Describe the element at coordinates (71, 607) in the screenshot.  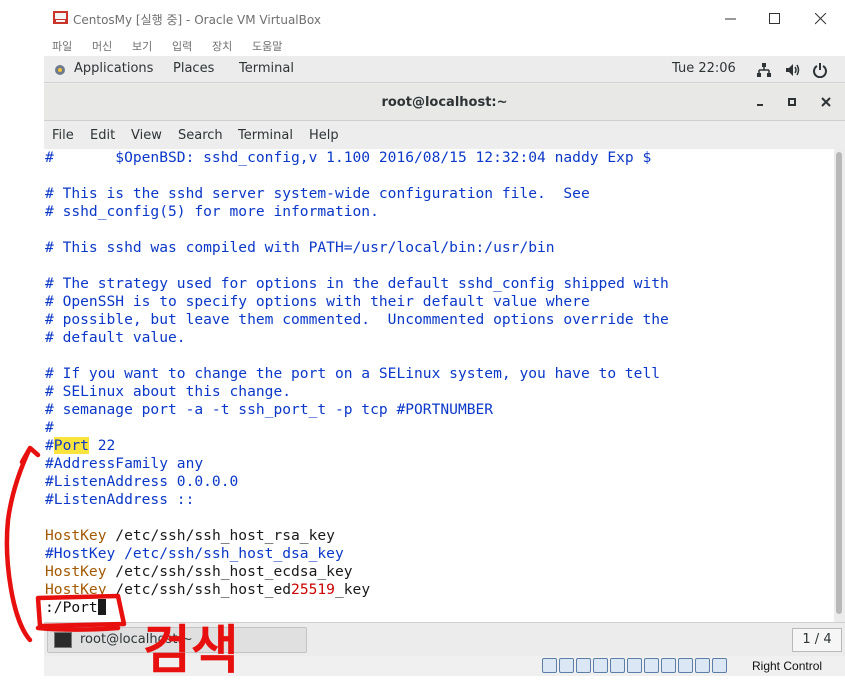
I see `search-command: :/Port` at that location.